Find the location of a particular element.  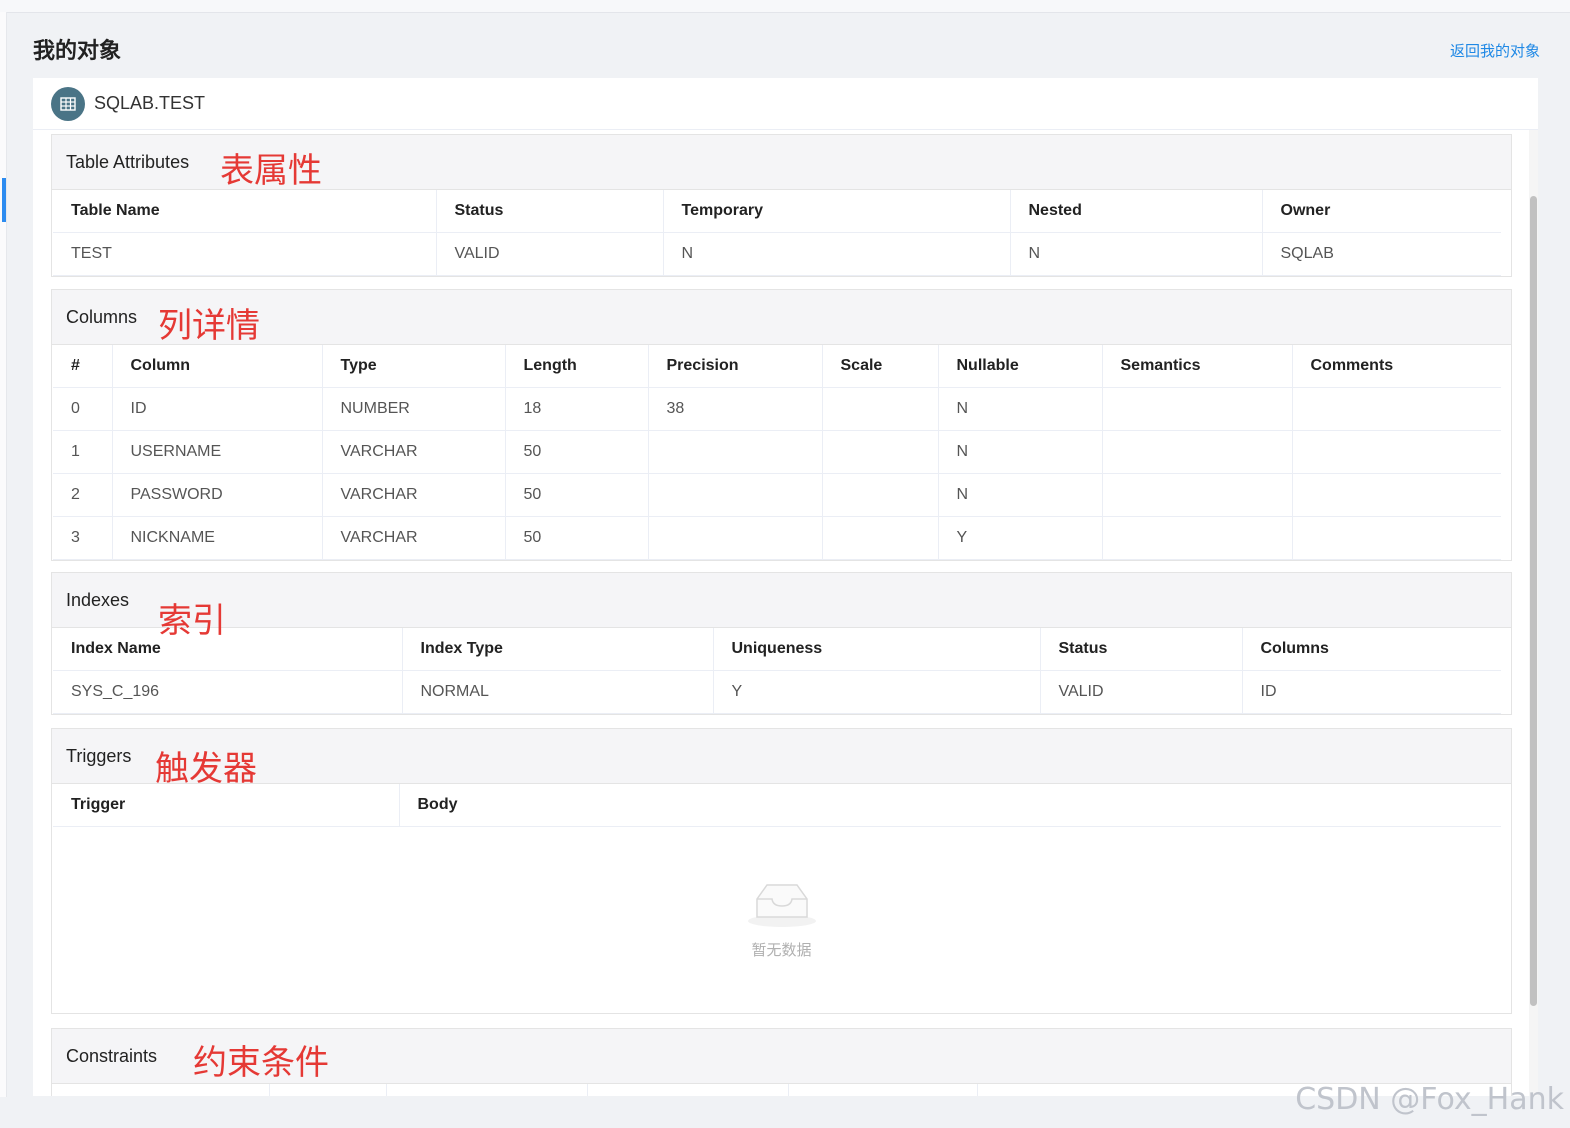

back-to-my-objects-link: 返回我的对象 is located at coordinates (1495, 50).